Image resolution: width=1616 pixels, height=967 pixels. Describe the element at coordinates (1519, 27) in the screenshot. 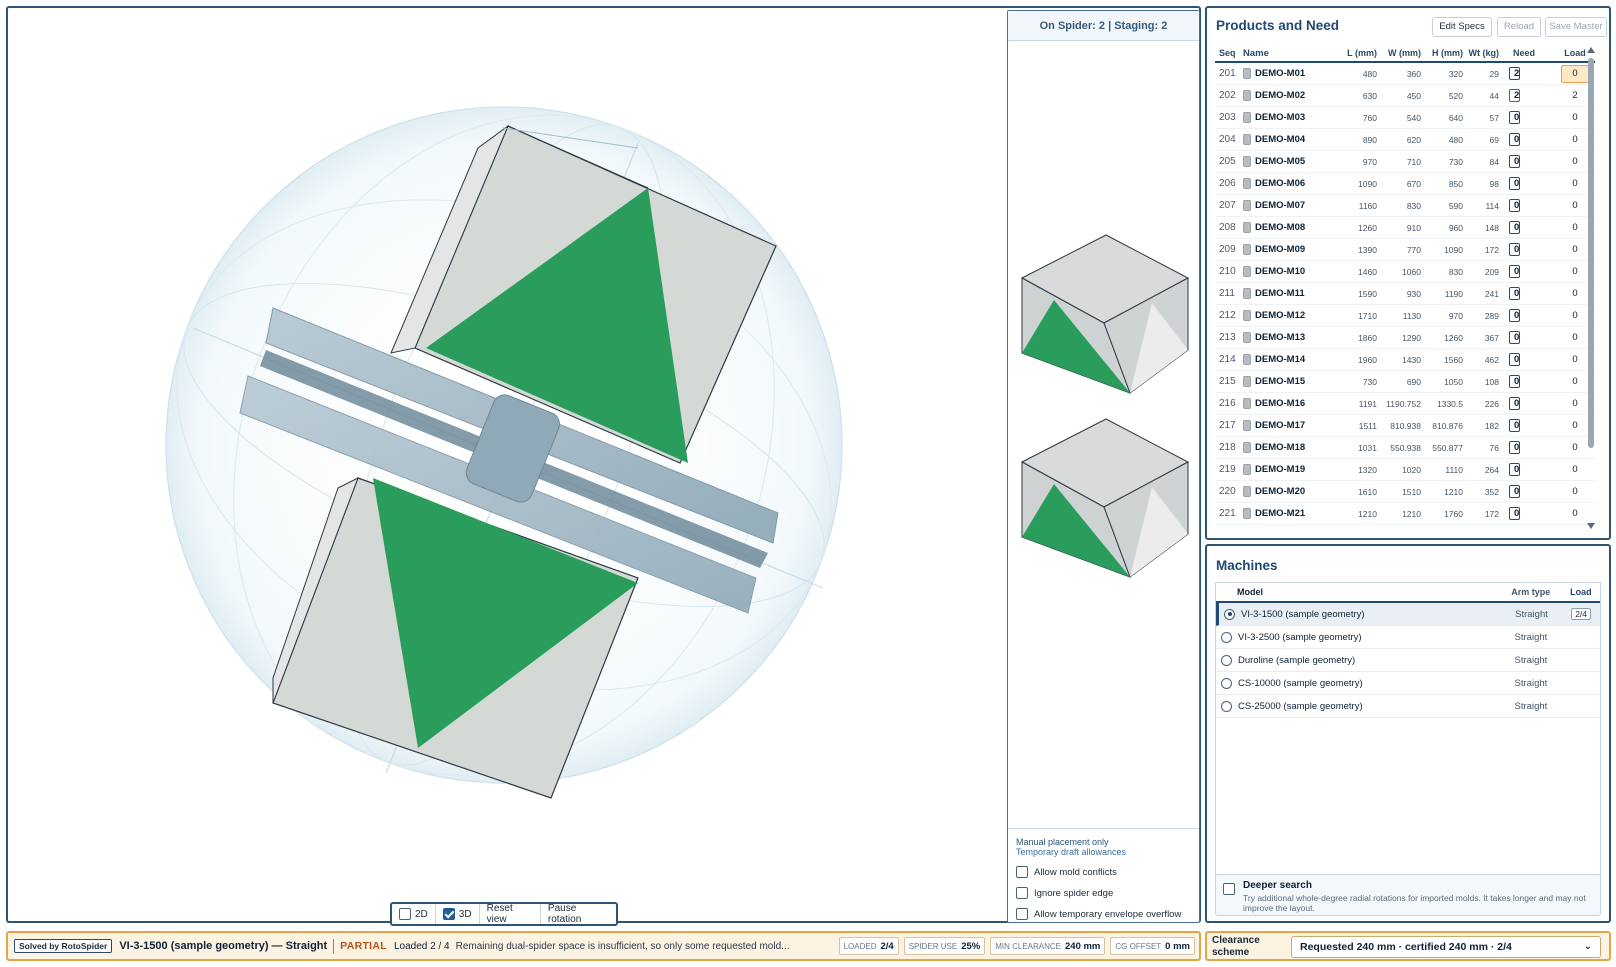

I see `reload-button: Reload` at that location.